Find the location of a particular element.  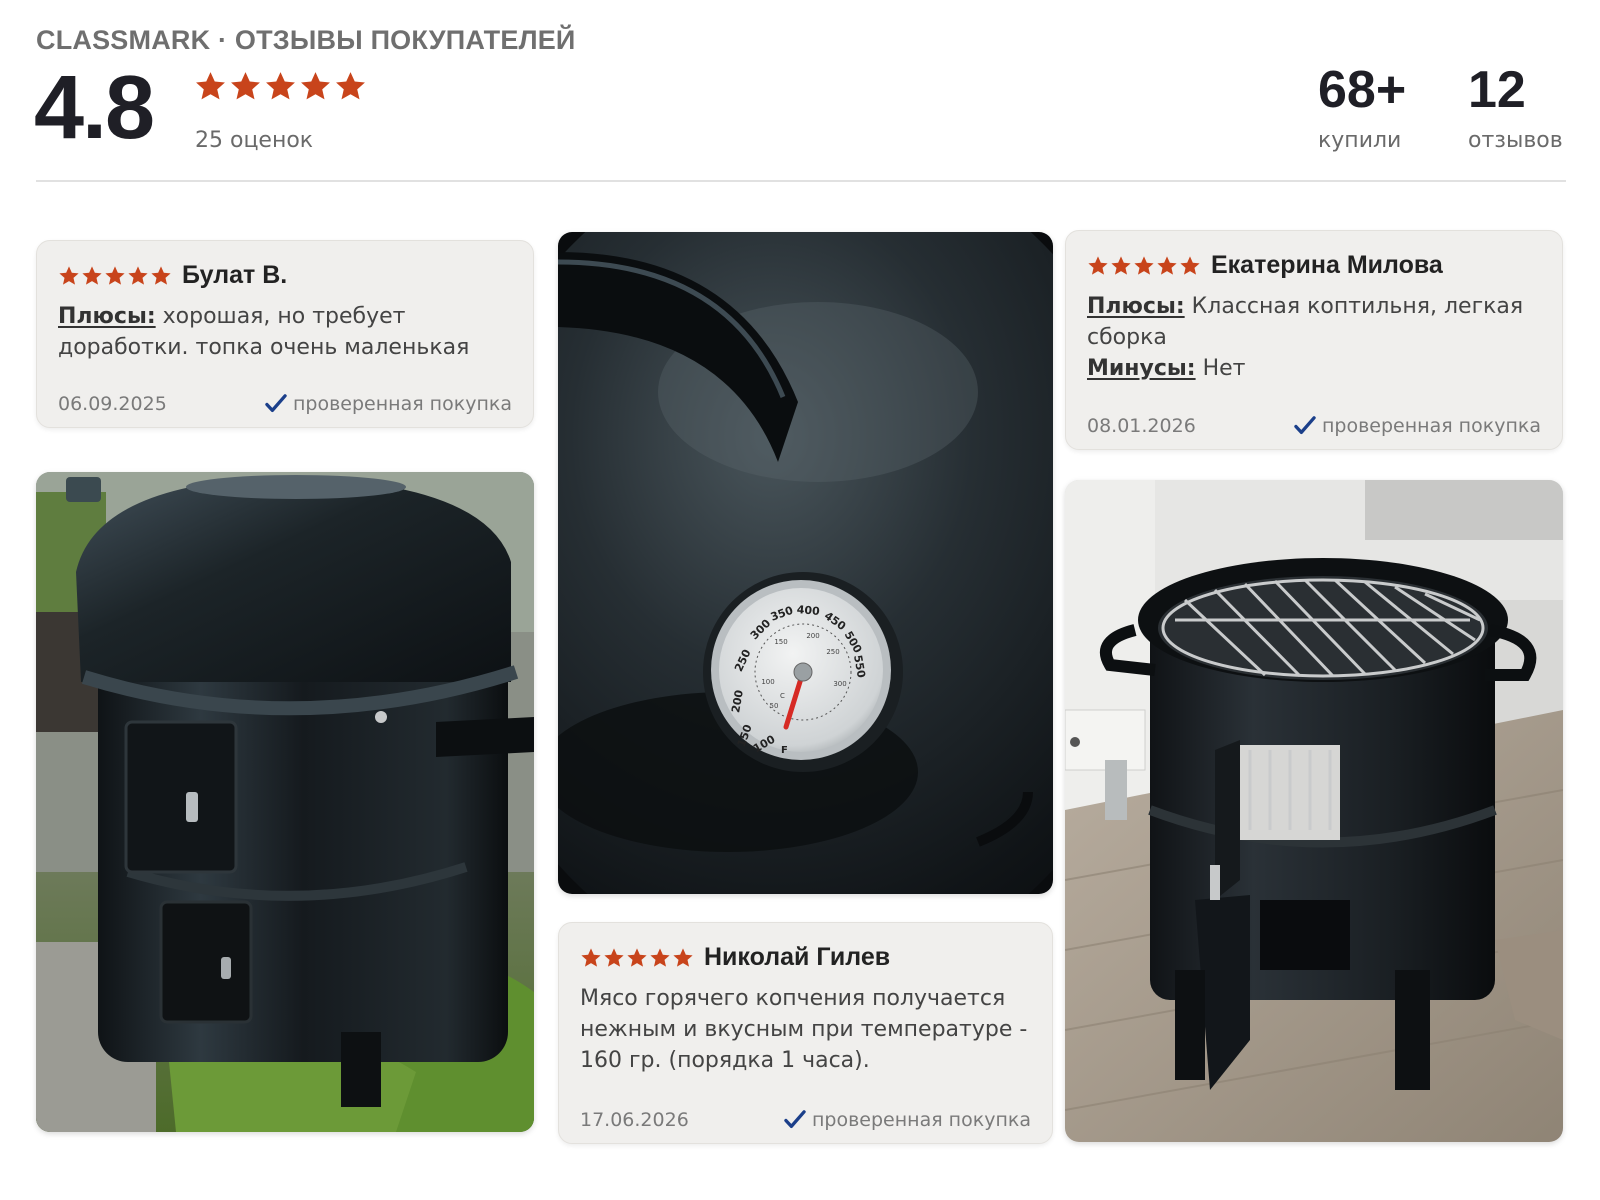

stat-bought-label: купили is located at coordinates (1360, 140).